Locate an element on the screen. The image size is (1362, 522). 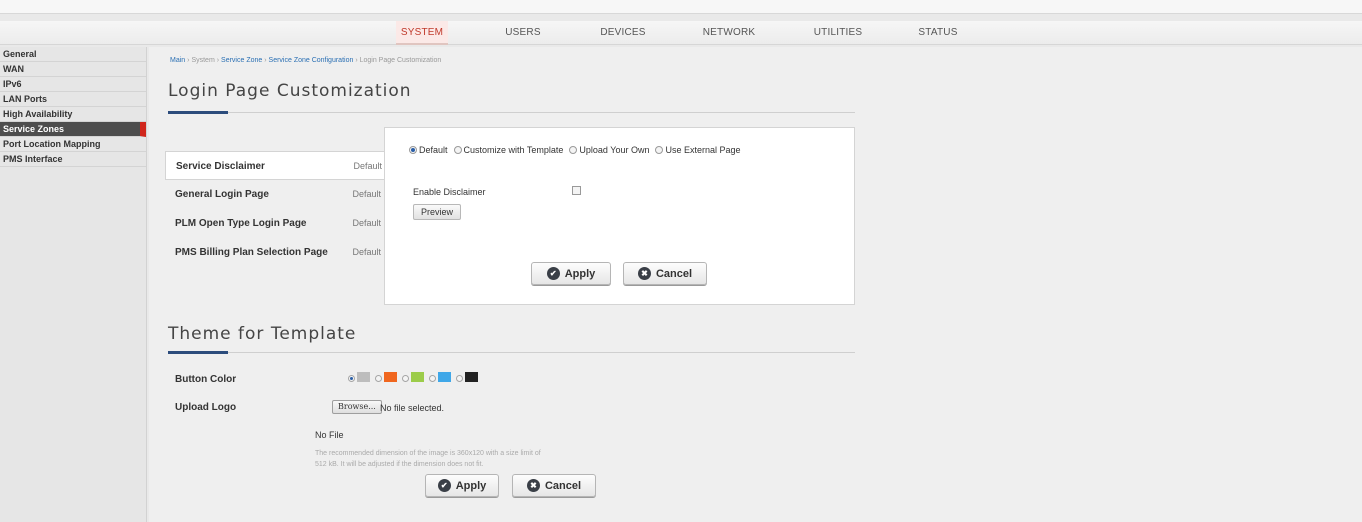
enable-disclaimer-label: Enable Disclaimer is located at coordinates (449, 192).